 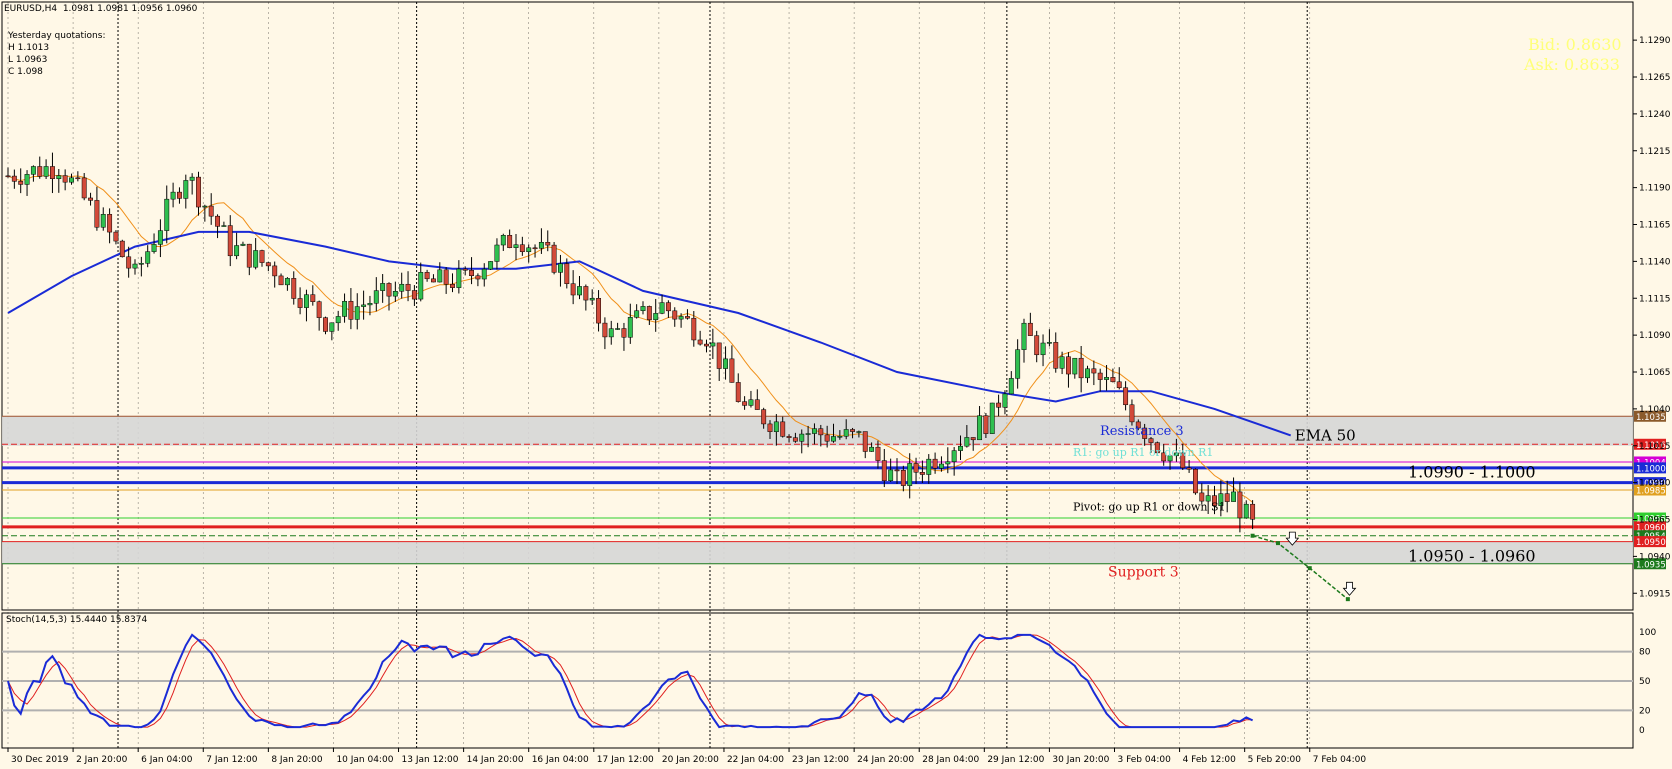 I want to click on y-tick-label: 1.1065, so click(x=1655, y=373).